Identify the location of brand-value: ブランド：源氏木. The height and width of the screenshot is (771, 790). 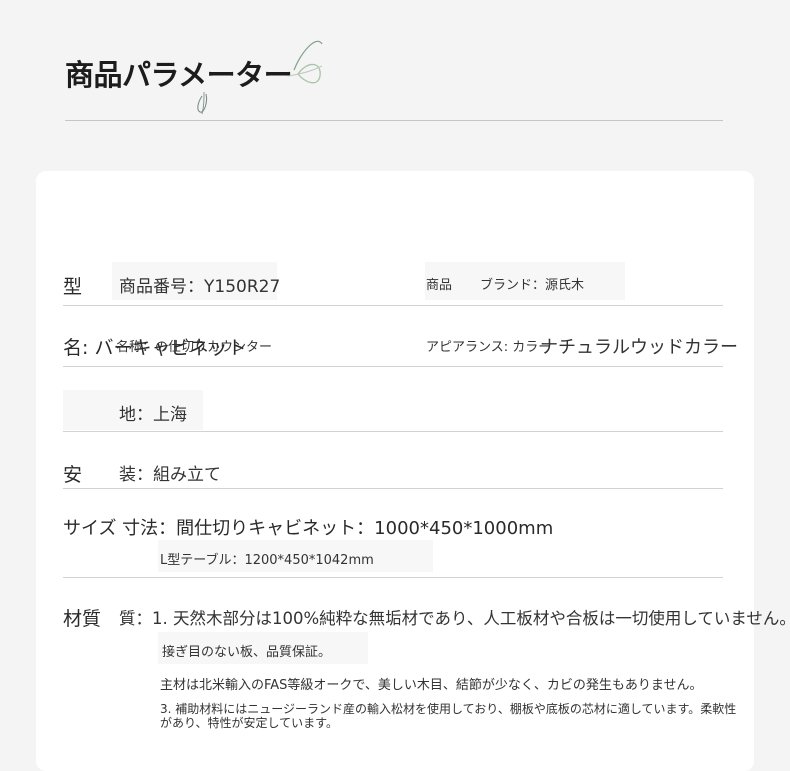
(532, 285).